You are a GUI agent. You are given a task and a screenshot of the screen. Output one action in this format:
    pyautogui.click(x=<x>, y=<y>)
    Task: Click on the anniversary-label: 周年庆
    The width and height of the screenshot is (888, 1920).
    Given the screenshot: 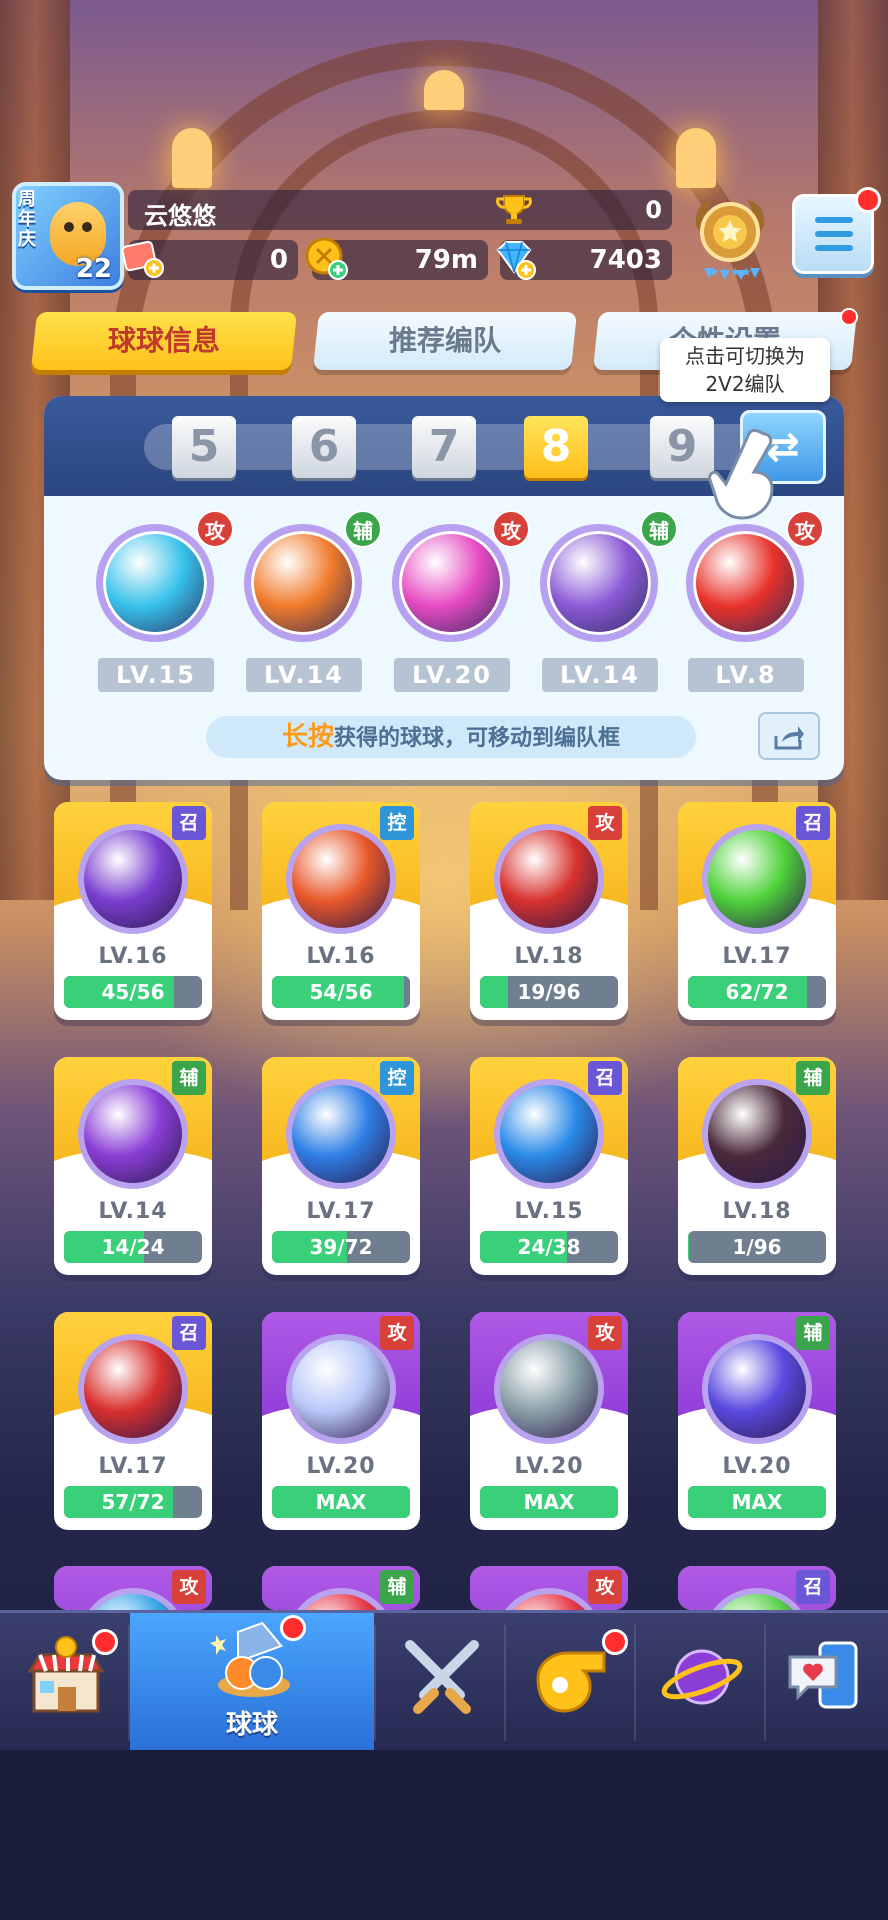 What is the action you would take?
    pyautogui.click(x=27, y=219)
    